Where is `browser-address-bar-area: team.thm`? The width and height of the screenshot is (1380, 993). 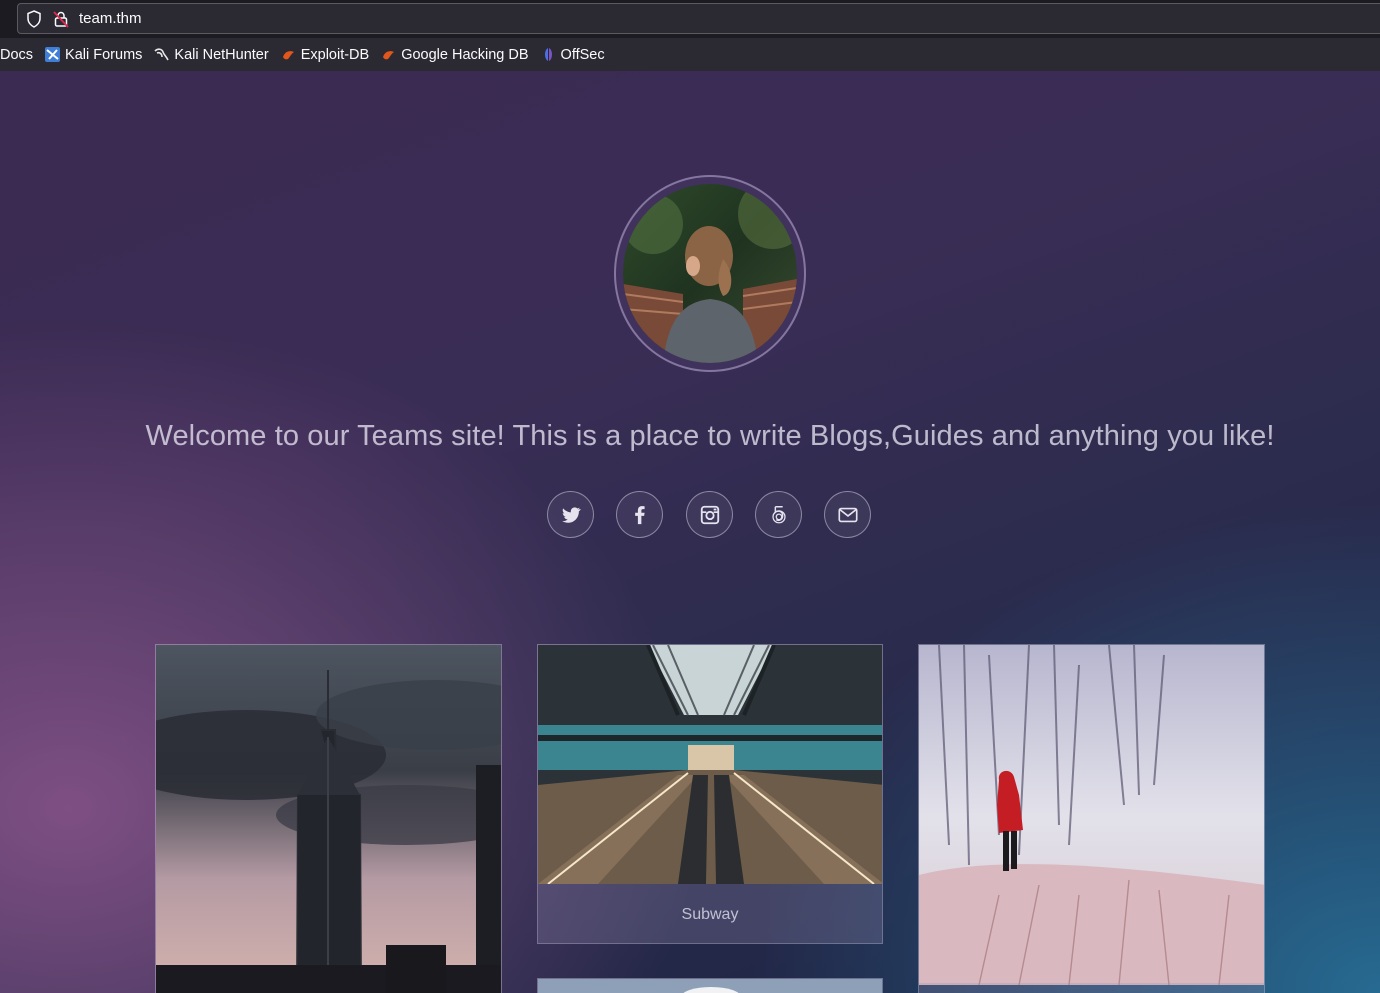 browser-address-bar-area: team.thm is located at coordinates (690, 19).